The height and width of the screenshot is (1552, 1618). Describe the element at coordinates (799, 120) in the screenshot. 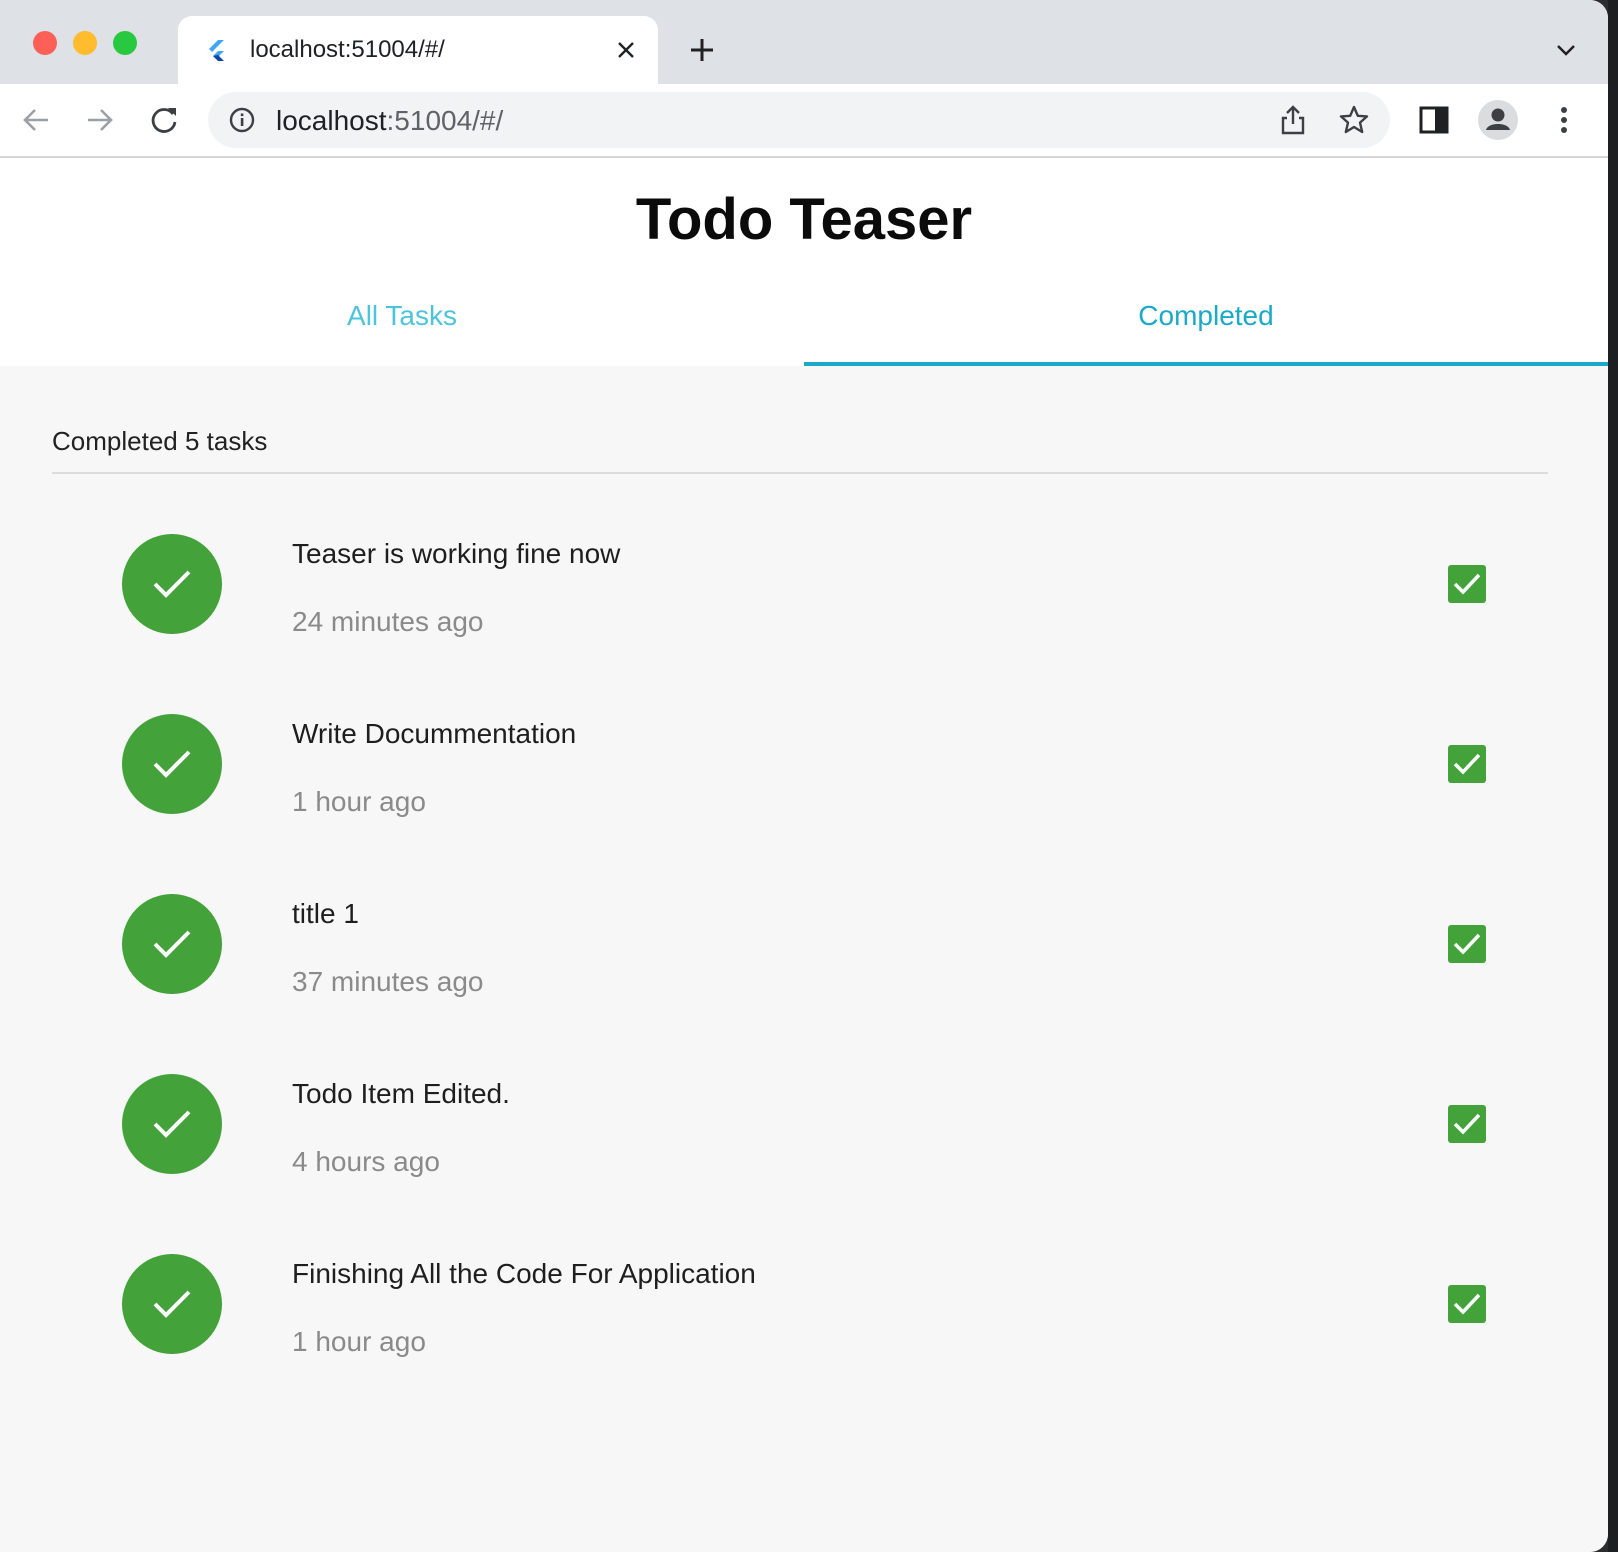

I see `address-bar: localhost:51004/#/` at that location.